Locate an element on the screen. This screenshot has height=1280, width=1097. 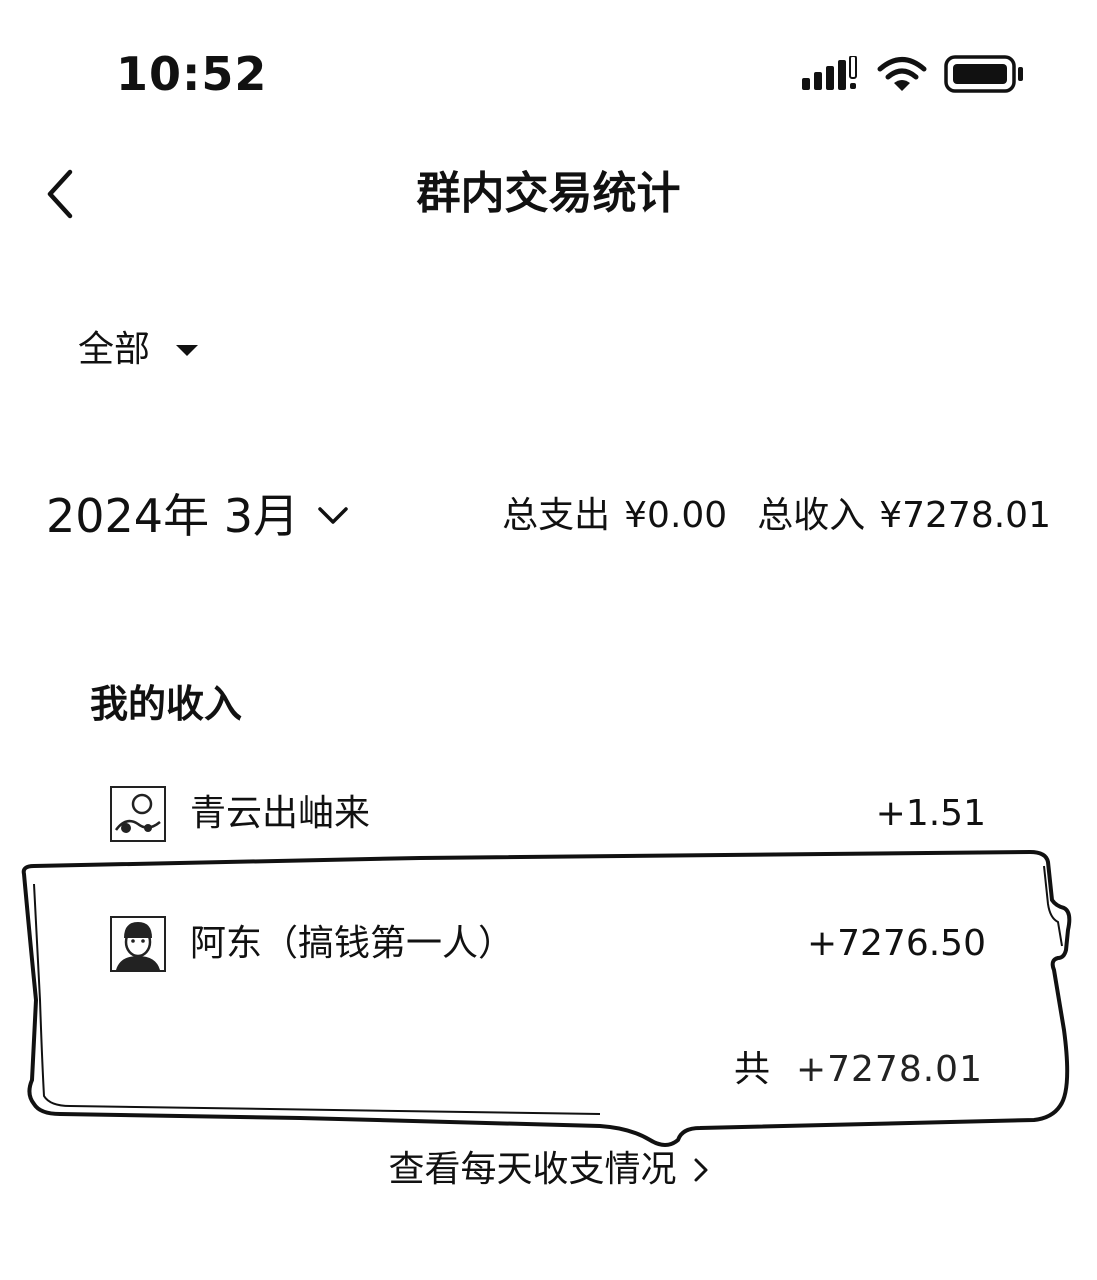
list-item: 青云出岫来 +1.51 is located at coordinates (548, 814).